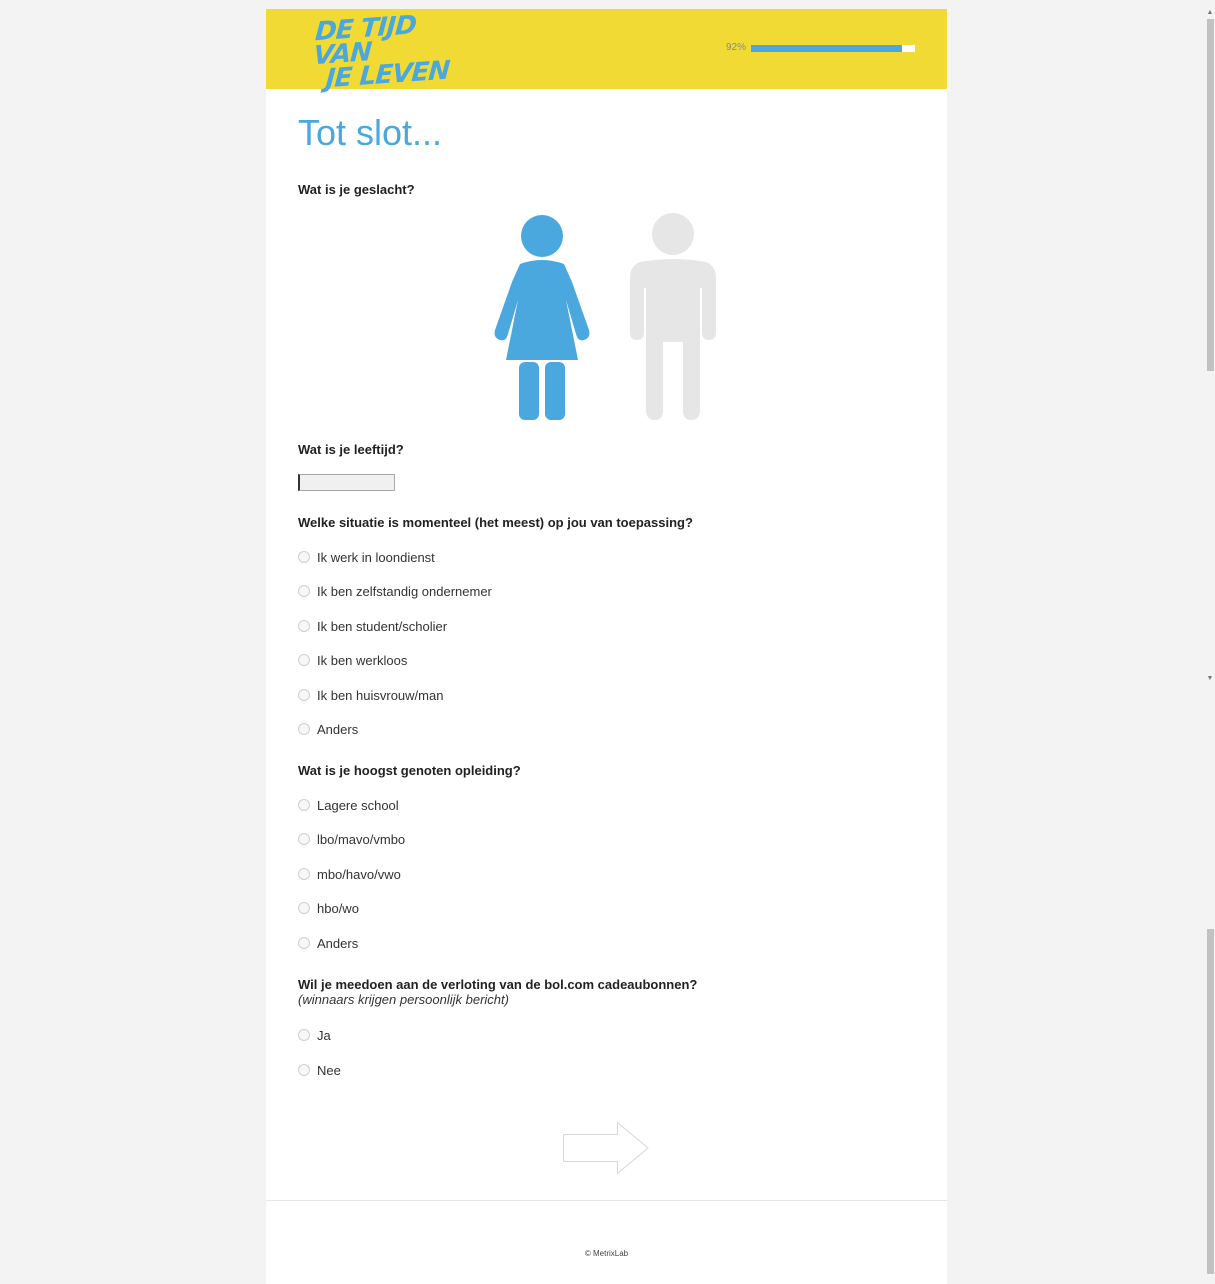  Describe the element at coordinates (359, 874) in the screenshot. I see `option-label: mbo/havo/vwo` at that location.